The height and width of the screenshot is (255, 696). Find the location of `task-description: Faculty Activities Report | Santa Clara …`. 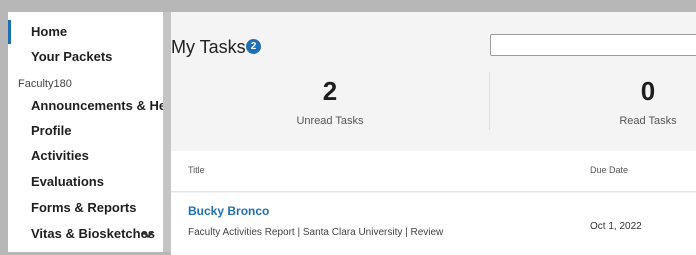

task-description: Faculty Activities Report | Santa Clara … is located at coordinates (316, 232).